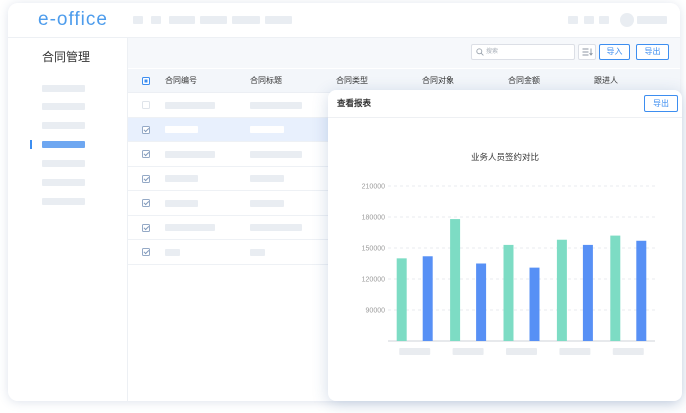 Image resolution: width=686 pixels, height=413 pixels. Describe the element at coordinates (373, 248) in the screenshot. I see `y-tick-label: 150000` at that location.